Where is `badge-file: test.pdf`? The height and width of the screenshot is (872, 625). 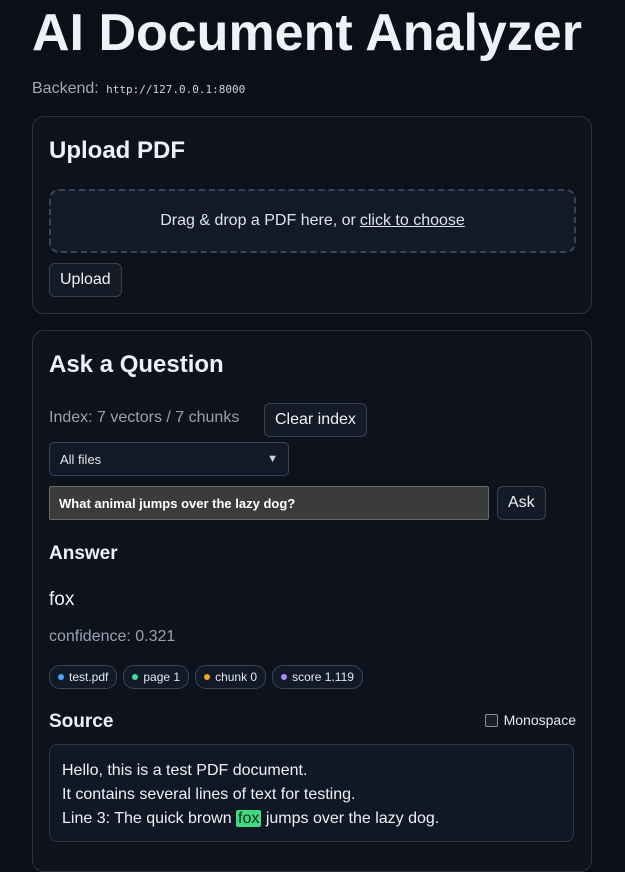
badge-file: test.pdf is located at coordinates (83, 677).